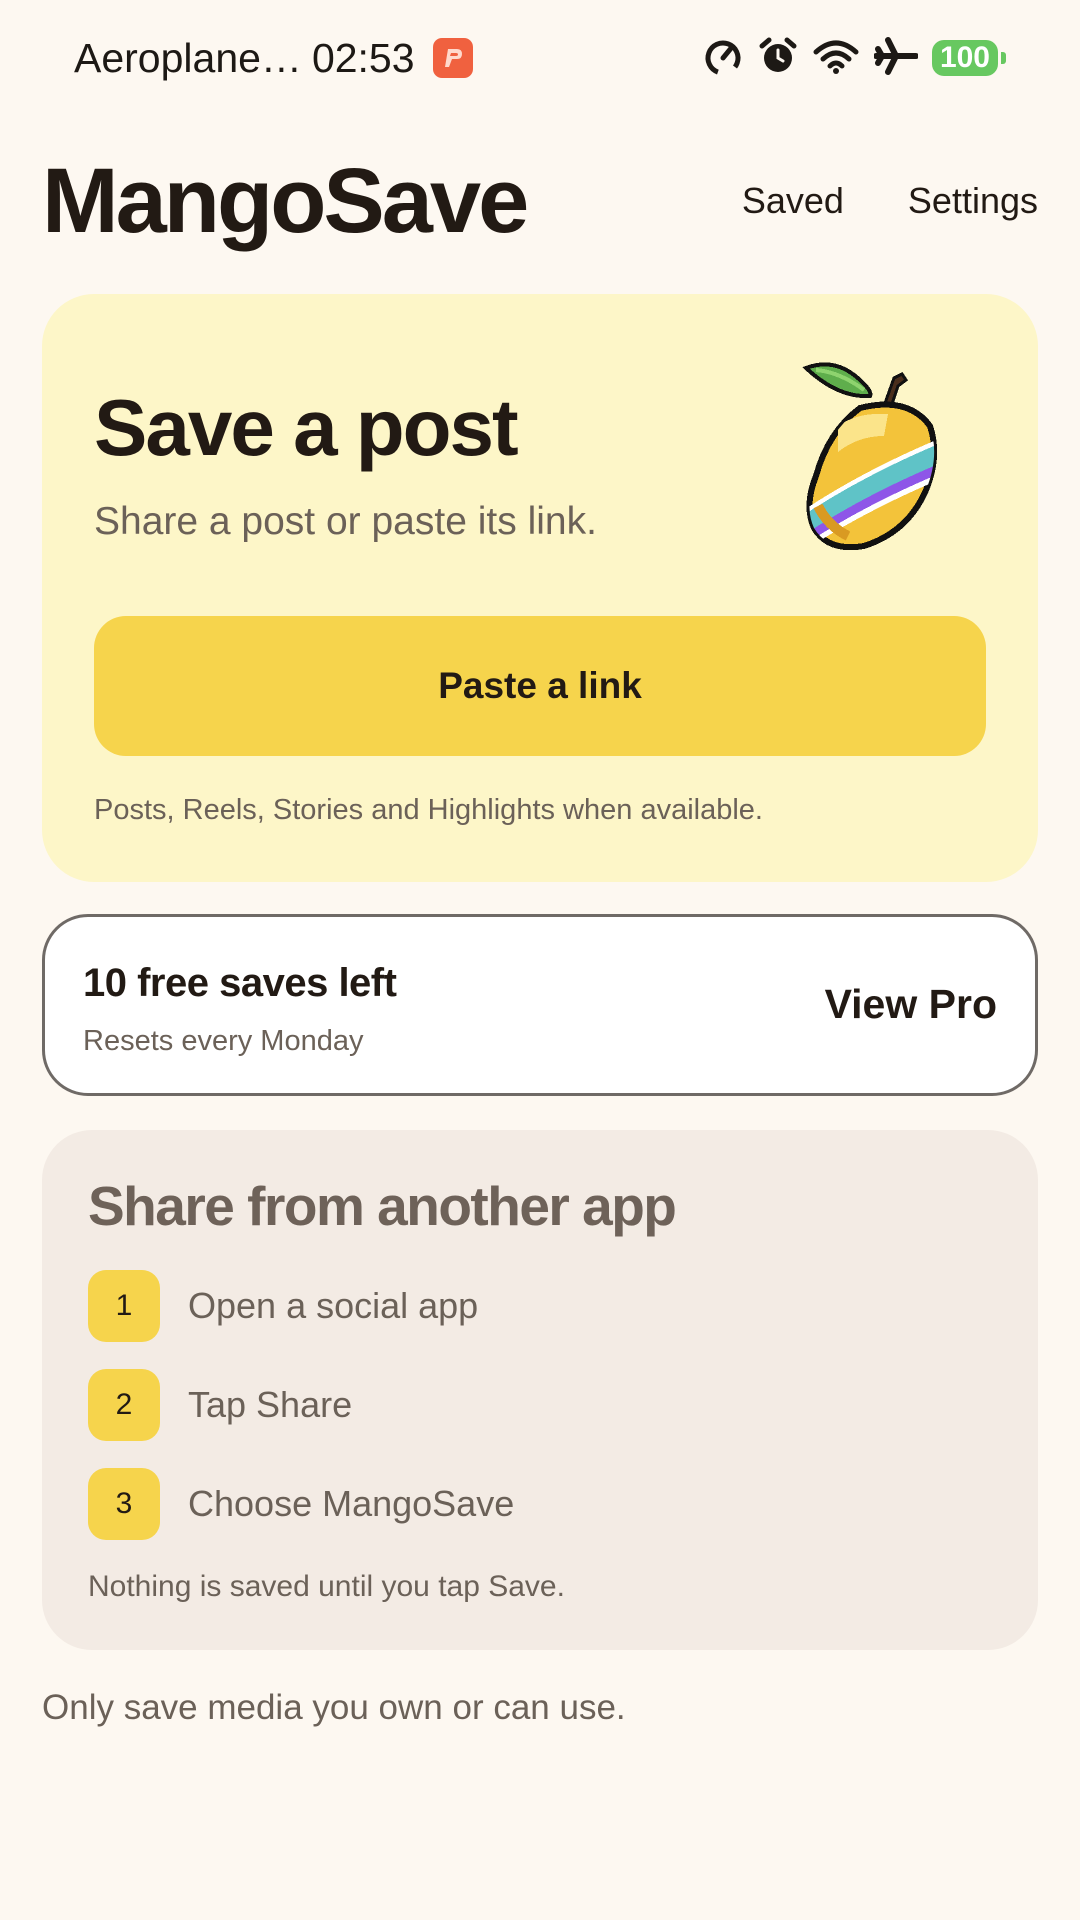 The width and height of the screenshot is (1080, 1920). What do you see at coordinates (270, 1404) in the screenshot?
I see `step-text: Tap Share` at bounding box center [270, 1404].